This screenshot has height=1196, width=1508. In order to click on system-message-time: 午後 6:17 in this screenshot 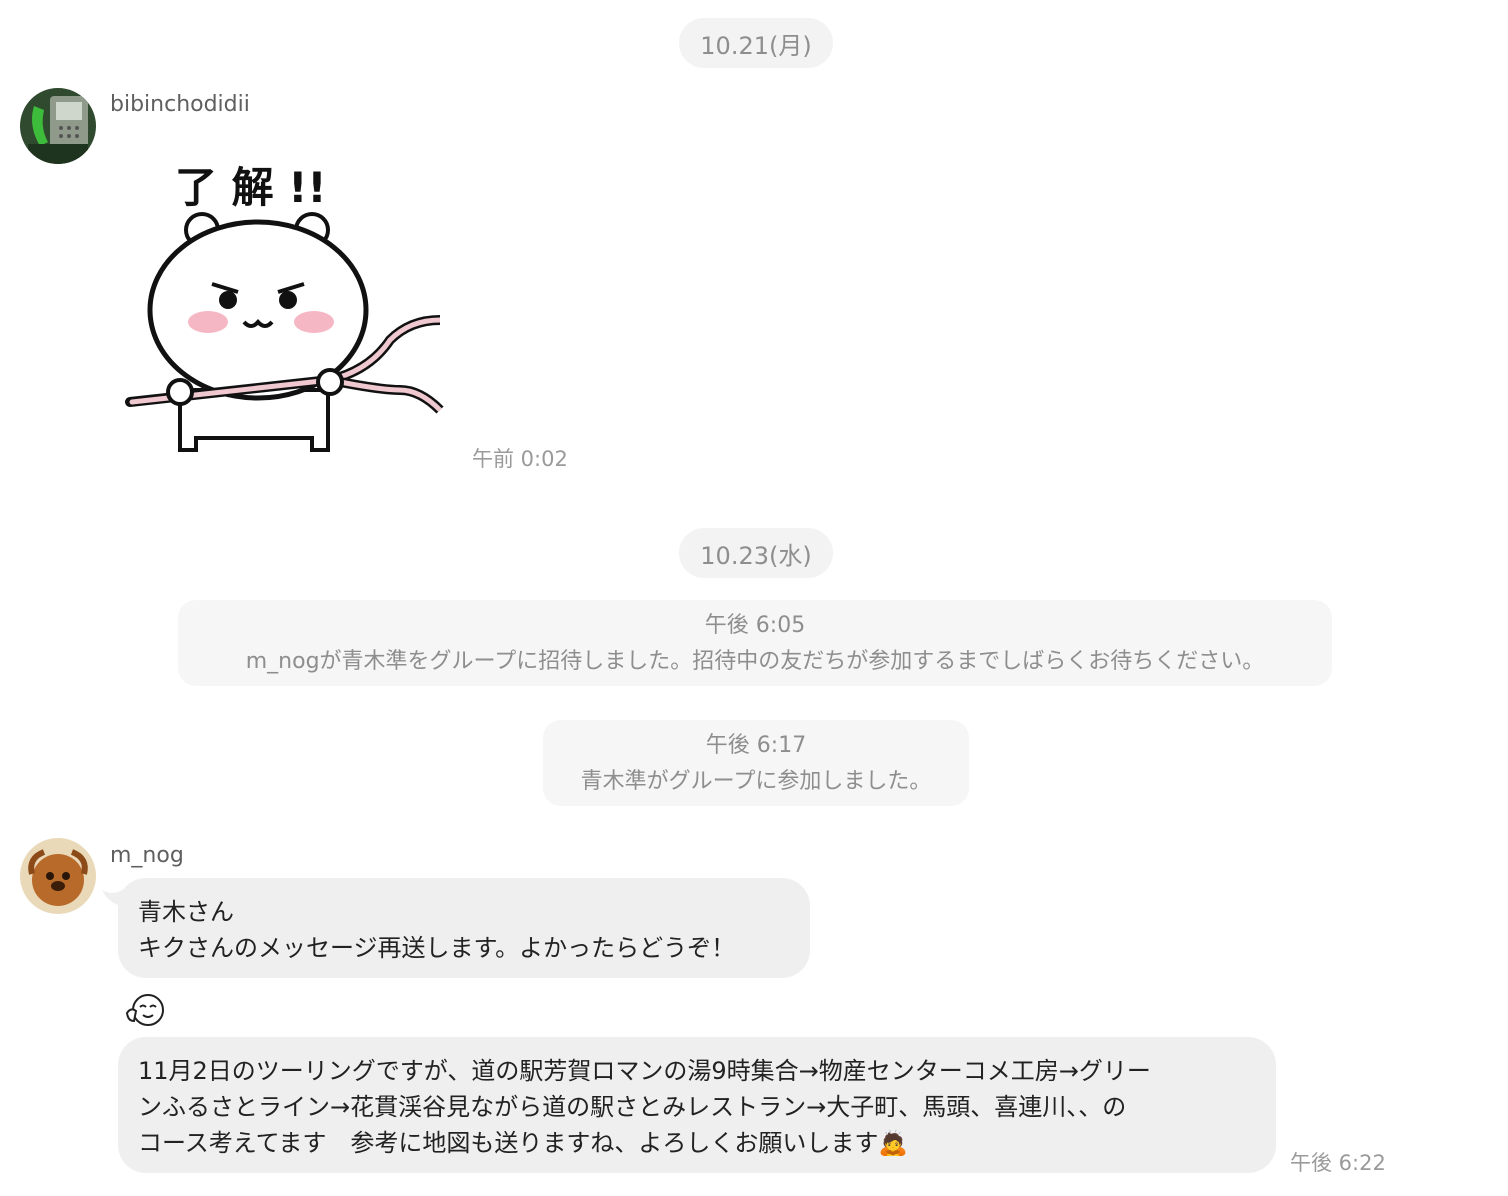, I will do `click(756, 745)`.